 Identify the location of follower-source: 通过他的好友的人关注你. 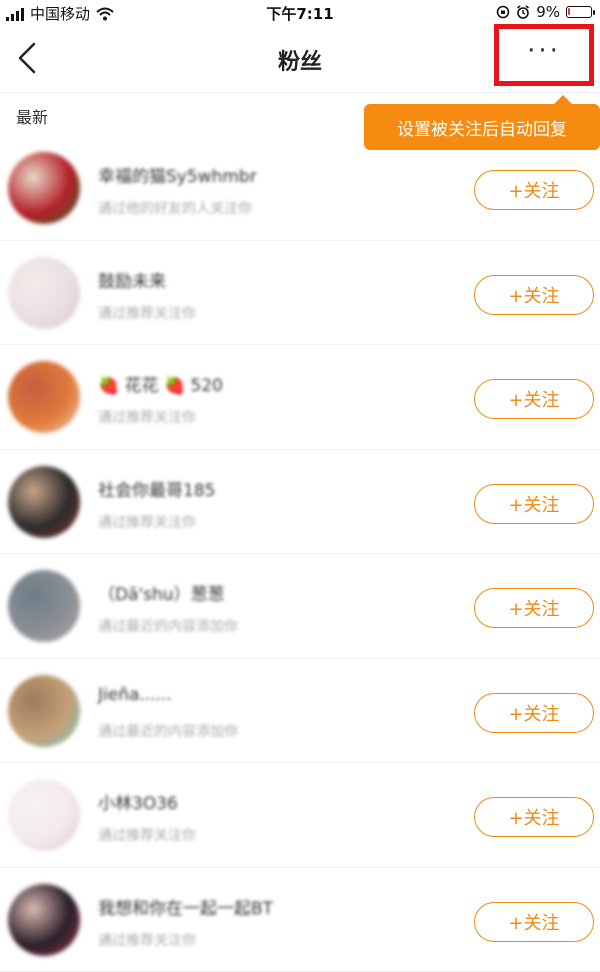
(175, 208).